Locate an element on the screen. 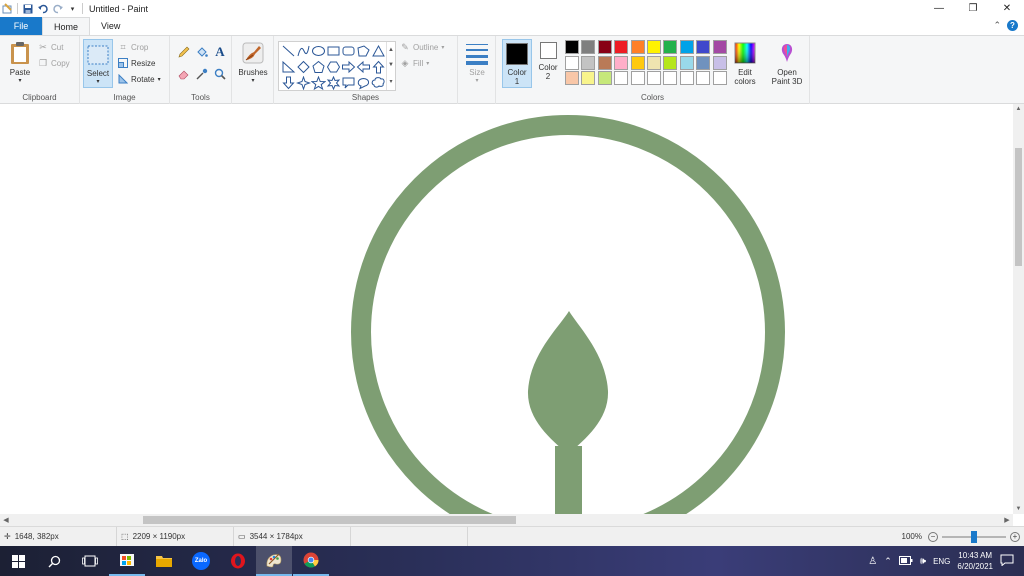  select-button: Select ▾ is located at coordinates (98, 63).